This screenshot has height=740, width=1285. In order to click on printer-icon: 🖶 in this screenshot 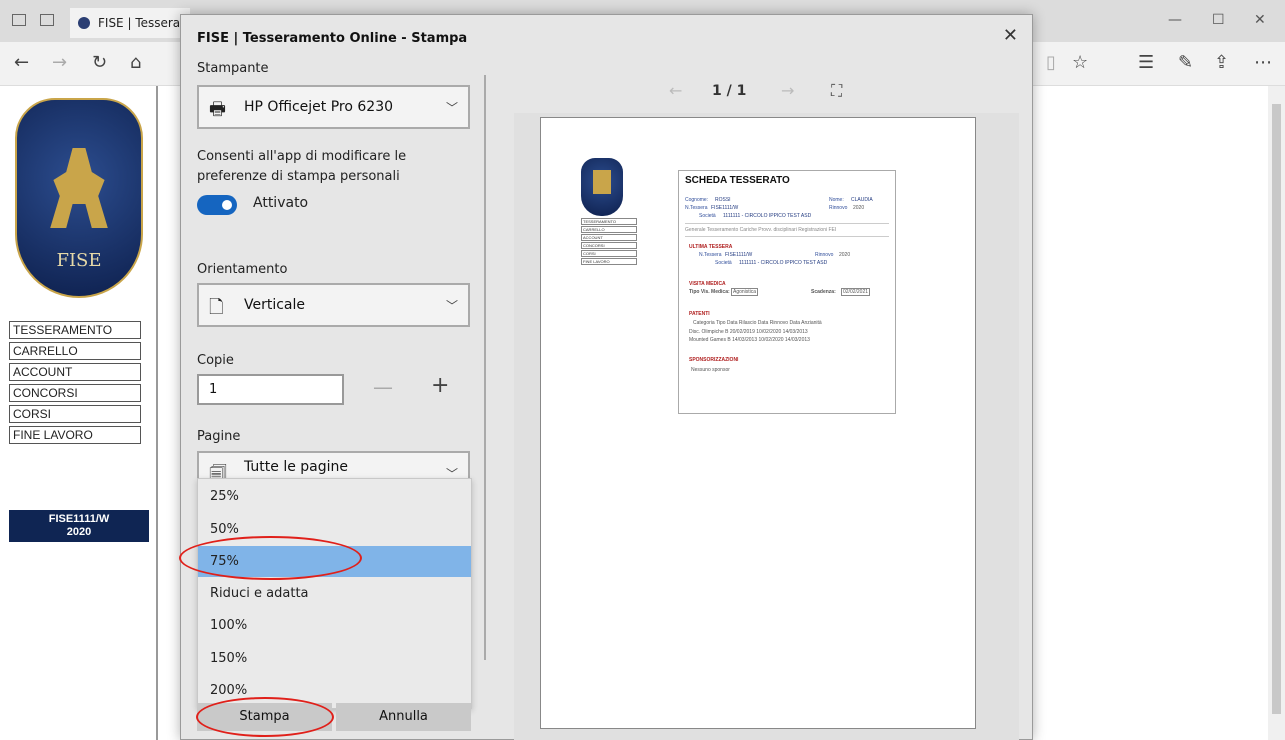, I will do `click(217, 109)`.